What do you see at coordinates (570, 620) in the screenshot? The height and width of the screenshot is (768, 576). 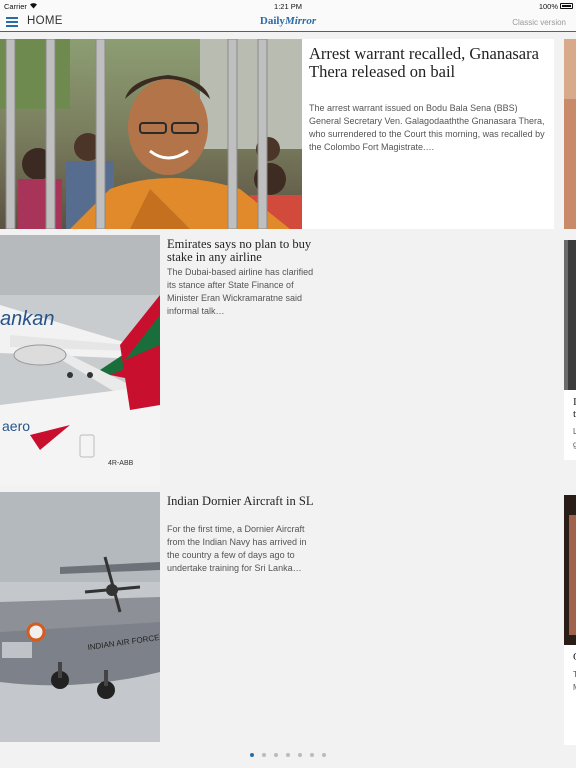 I see `next-page-peek-card: C T M` at bounding box center [570, 620].